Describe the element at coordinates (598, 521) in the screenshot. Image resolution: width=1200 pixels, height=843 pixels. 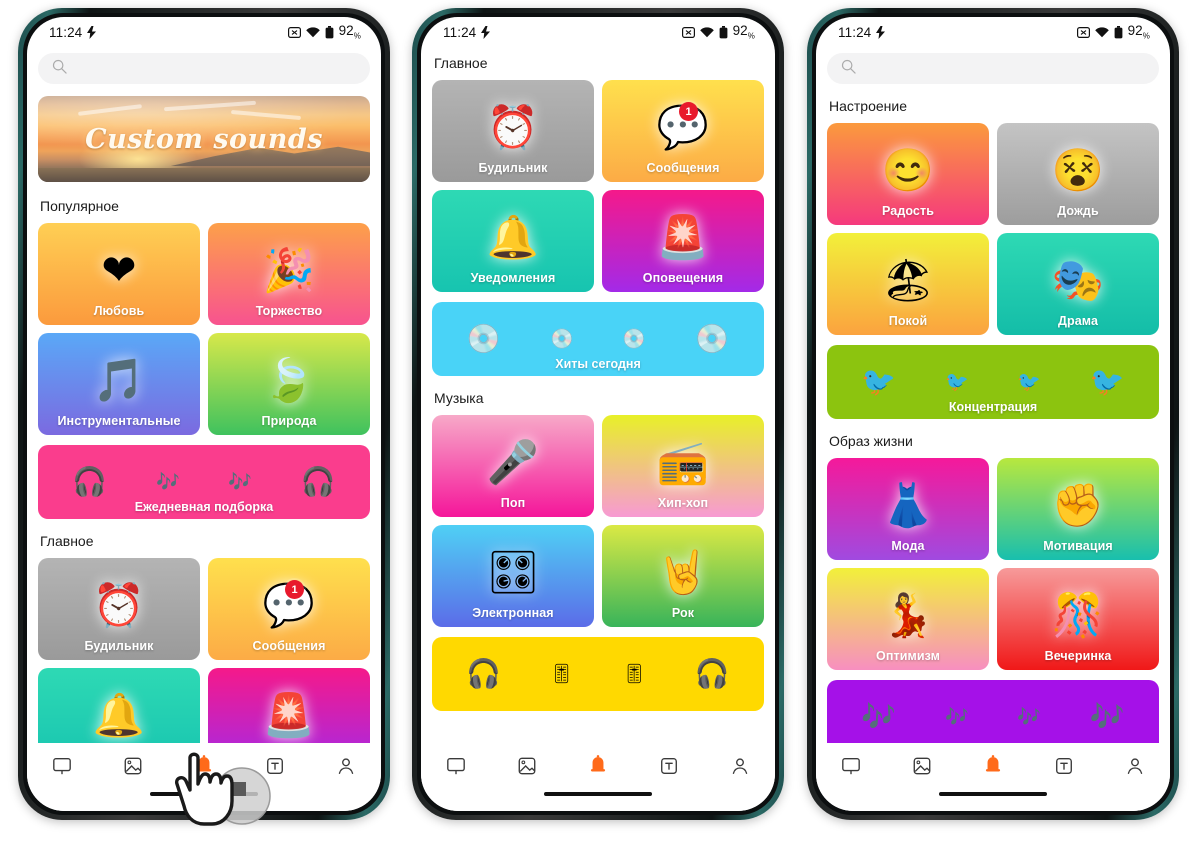
I see `tile-grid: 🎤 Поп 📻 Хип-хоп 🎛 Электронная 🤘 Рок` at that location.